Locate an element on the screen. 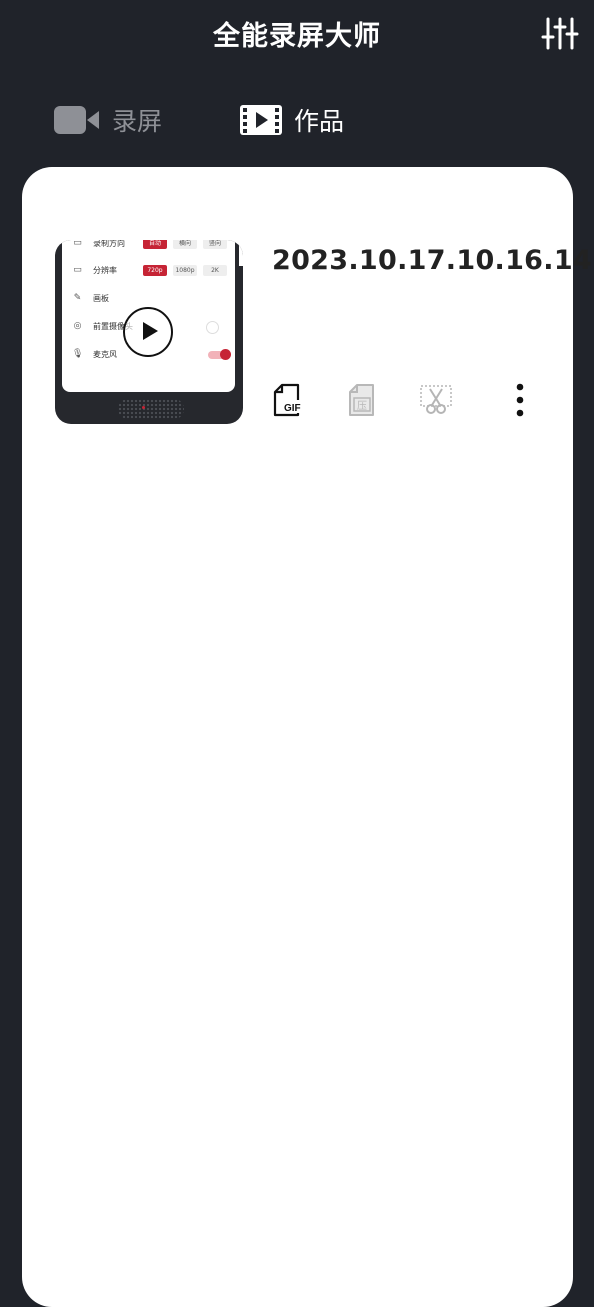 The image size is (594, 1307). chip: 横向 is located at coordinates (185, 244).